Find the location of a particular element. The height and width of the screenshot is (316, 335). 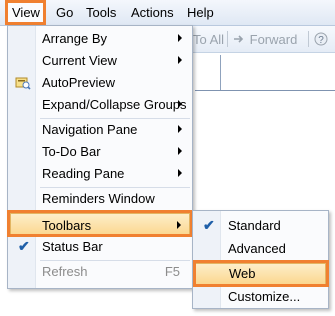

menu-bar: View Go Tools Actions Help is located at coordinates (167, 13).